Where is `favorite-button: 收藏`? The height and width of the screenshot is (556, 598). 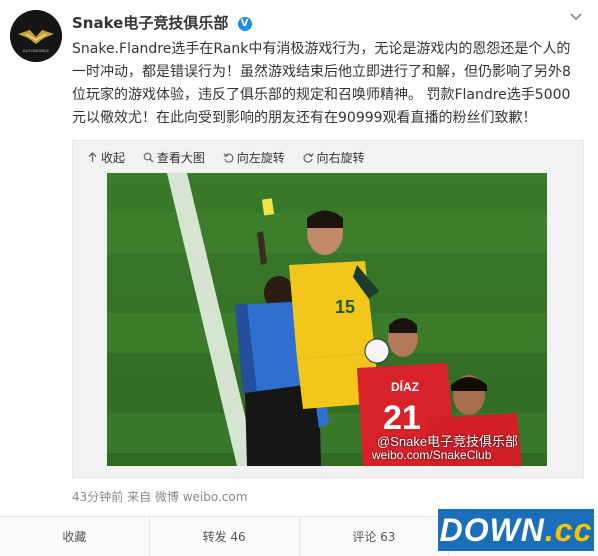
favorite-button: 收藏 is located at coordinates (75, 536).